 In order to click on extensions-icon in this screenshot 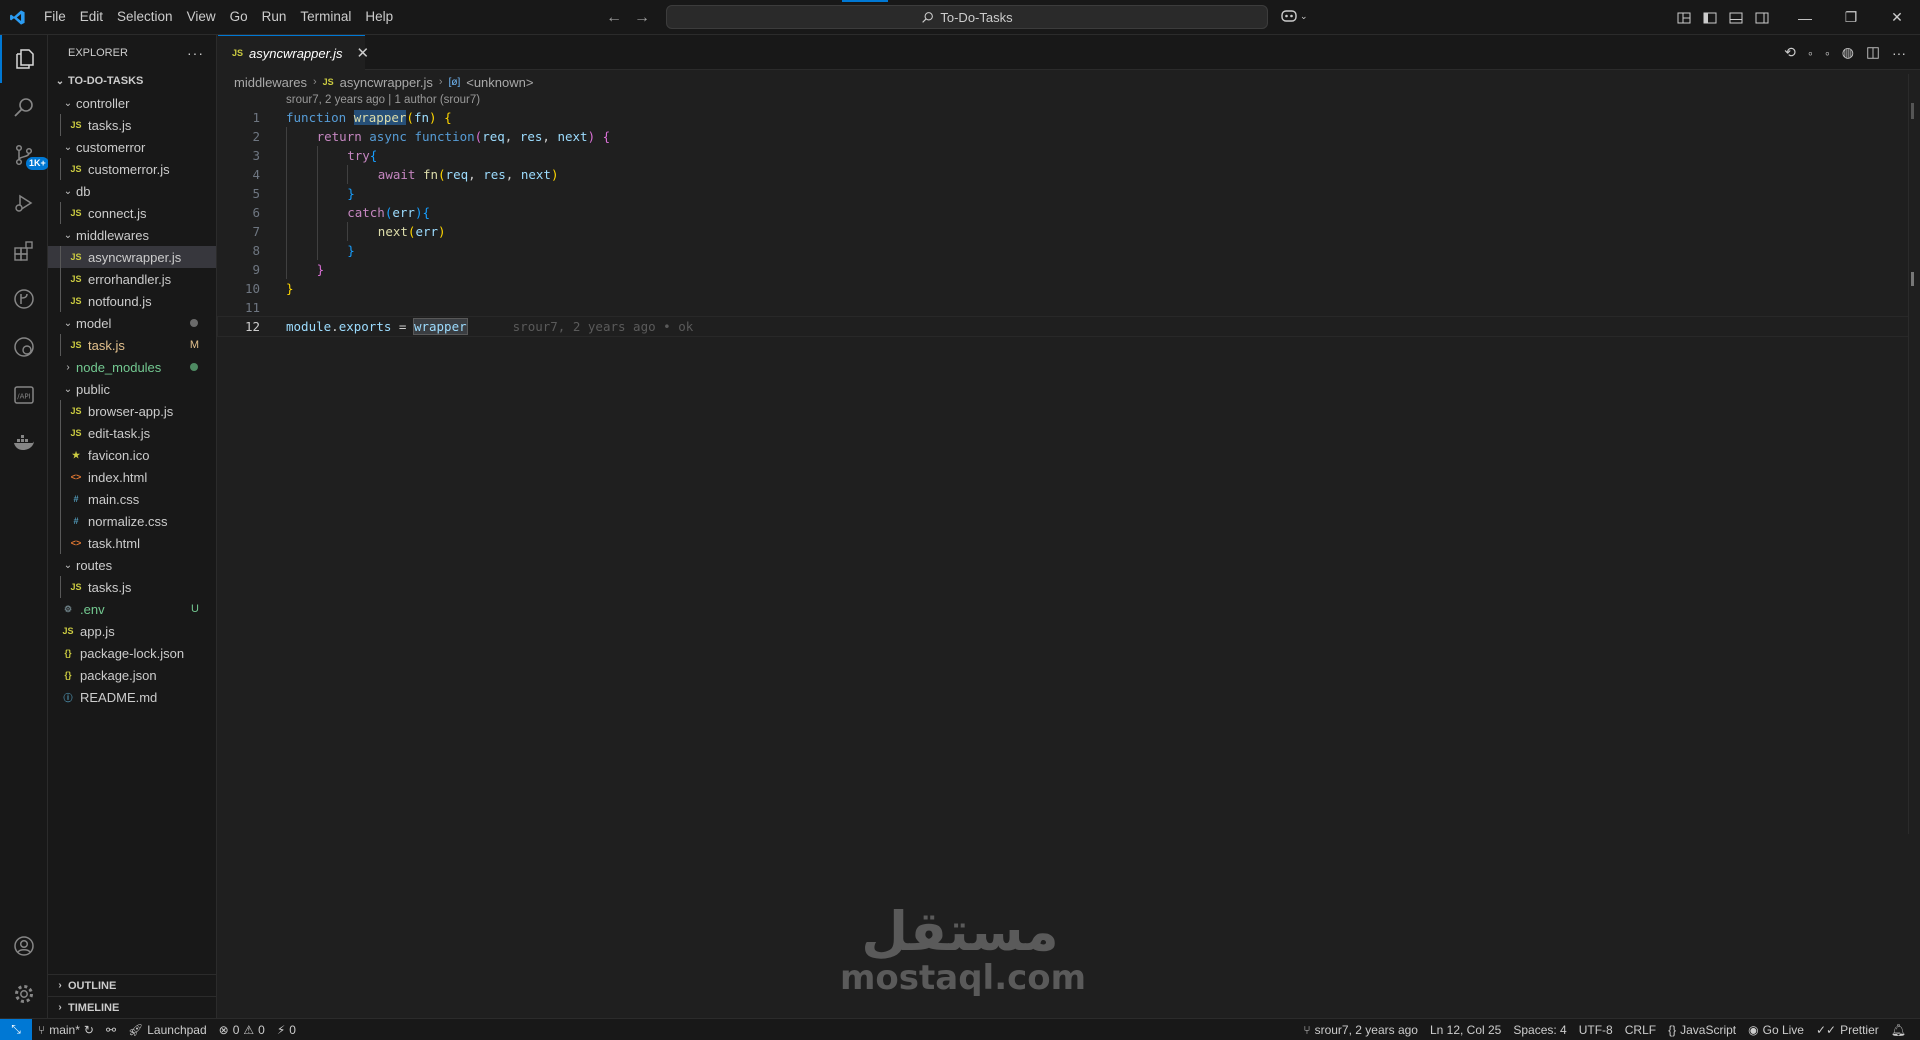, I will do `click(24, 251)`.